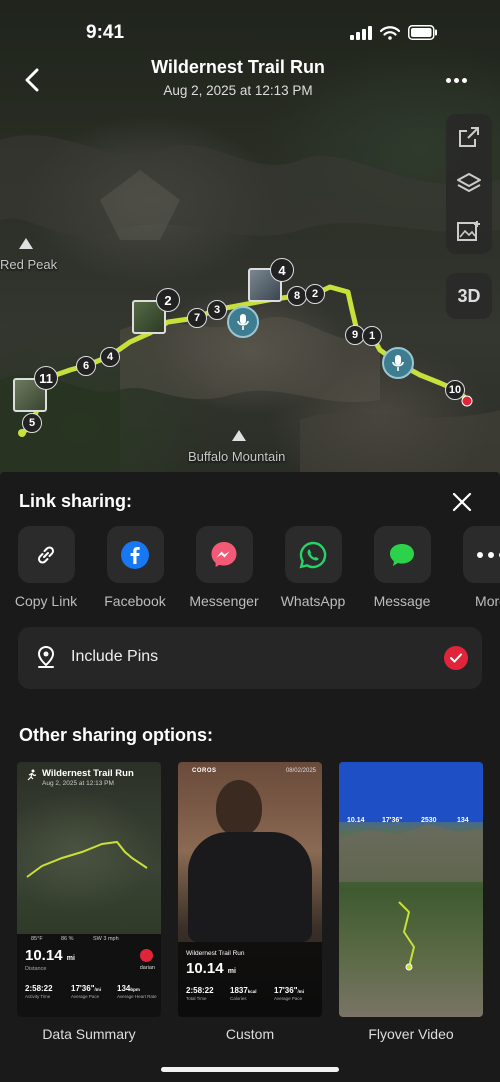 The image size is (500, 1082). What do you see at coordinates (250, 658) in the screenshot?
I see `include-pins-row: Include Pins` at bounding box center [250, 658].